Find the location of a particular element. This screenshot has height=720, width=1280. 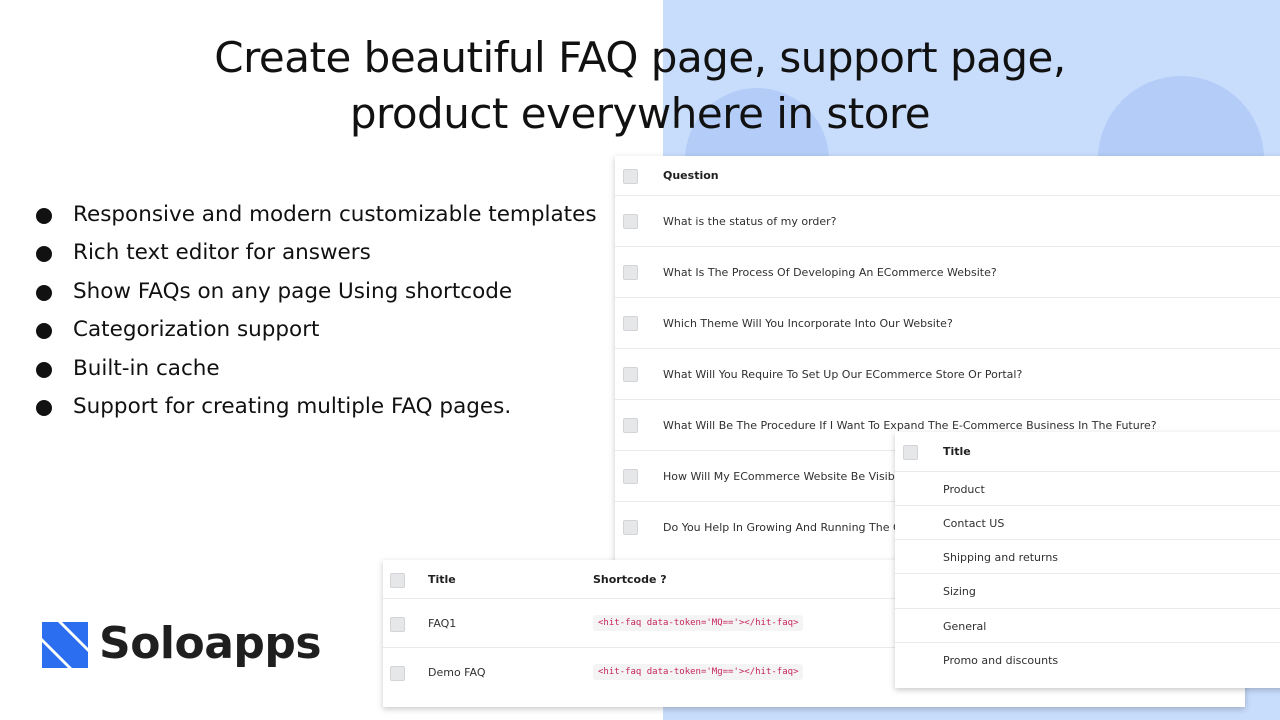

feature-item: Built-in cache is located at coordinates (316, 369).